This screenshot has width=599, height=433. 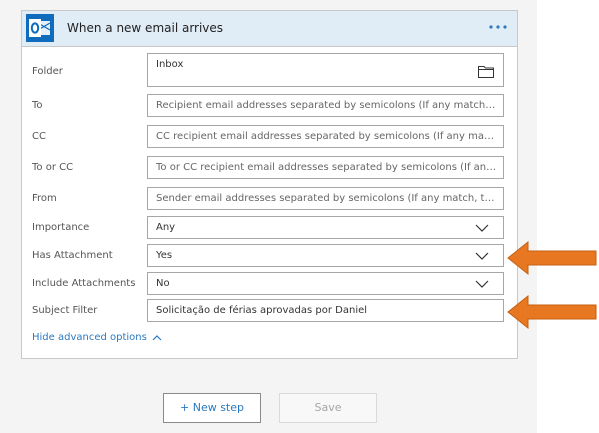 What do you see at coordinates (53, 167) in the screenshot?
I see `to-or-cc-label: To or CC` at bounding box center [53, 167].